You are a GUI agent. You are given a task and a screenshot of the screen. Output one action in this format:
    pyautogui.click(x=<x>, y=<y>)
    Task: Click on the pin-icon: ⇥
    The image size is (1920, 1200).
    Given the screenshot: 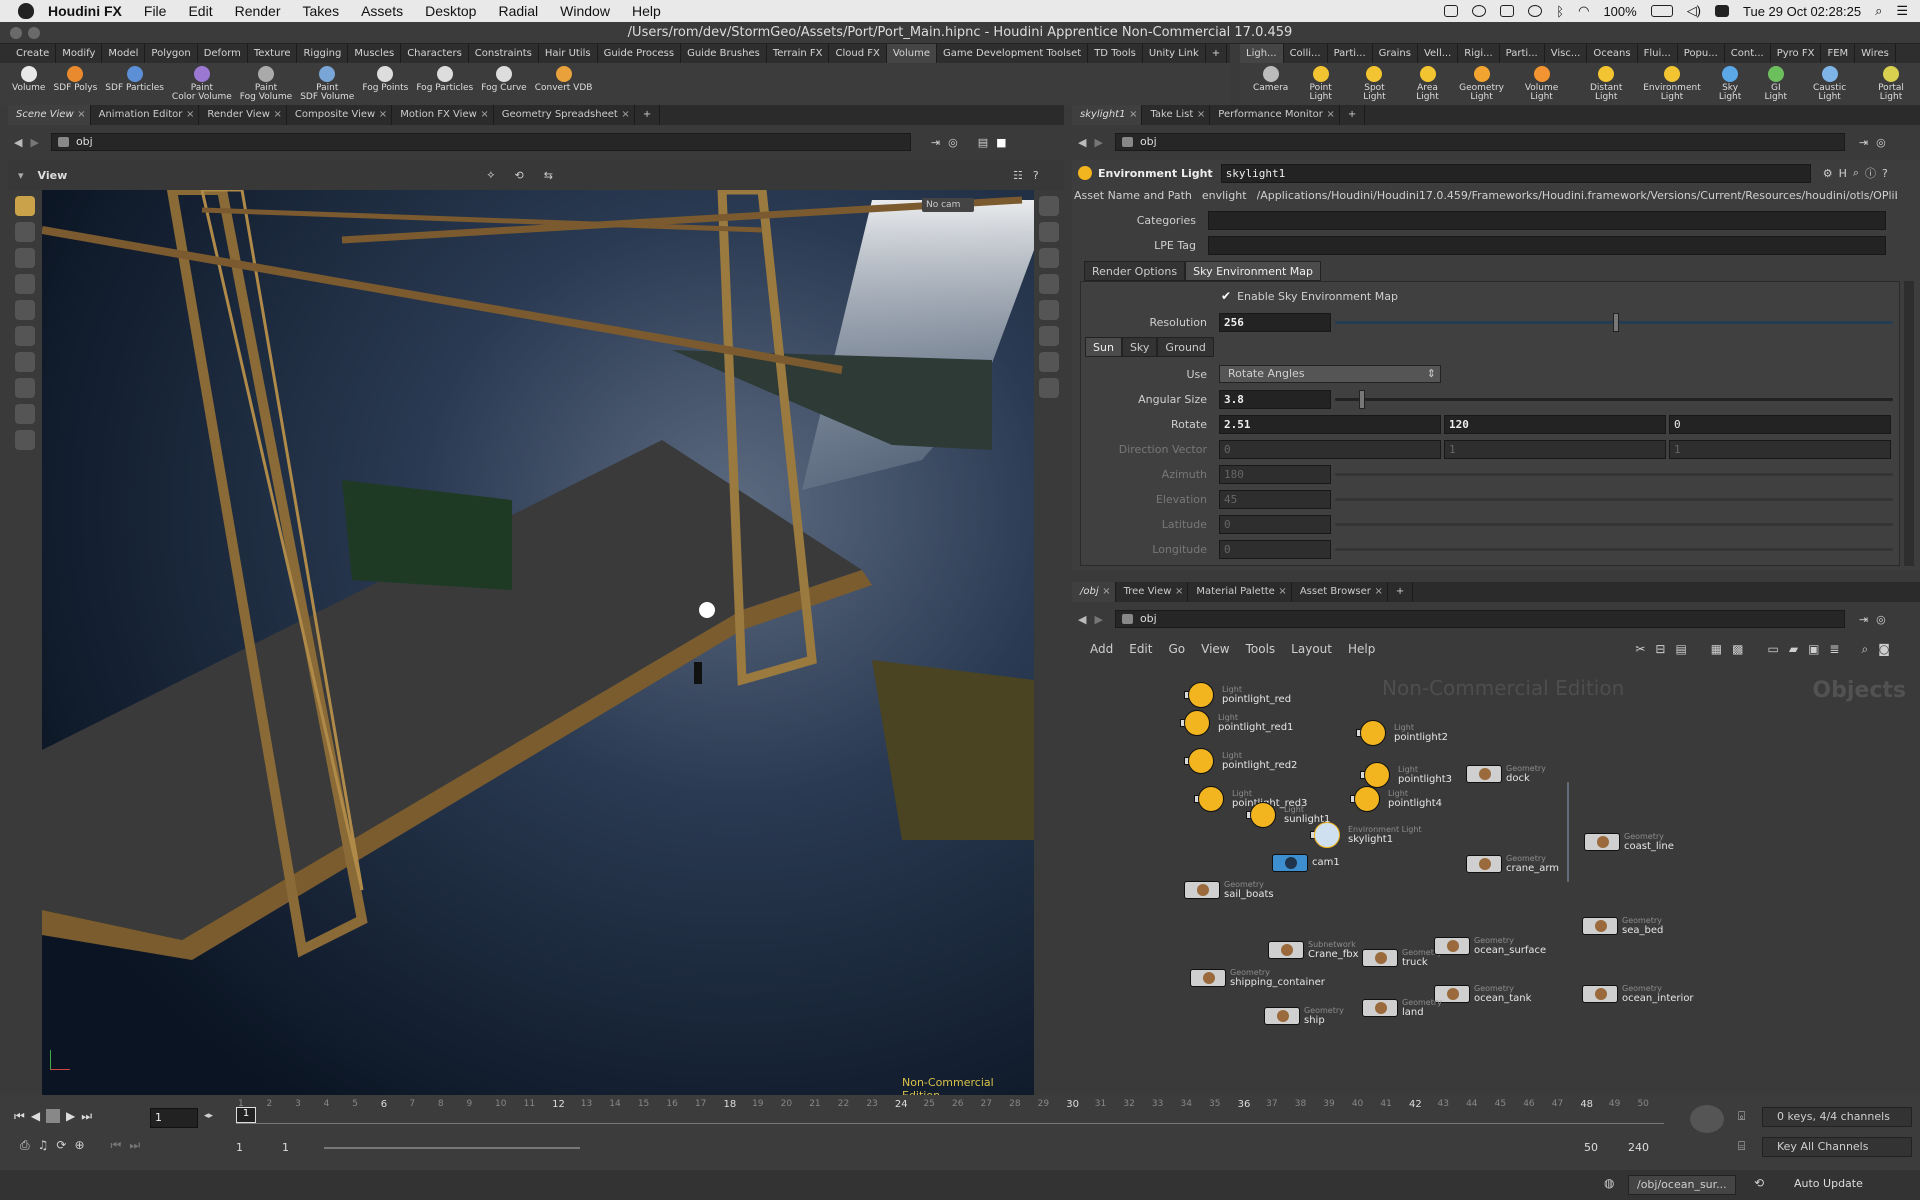 What is the action you would take?
    pyautogui.click(x=935, y=142)
    